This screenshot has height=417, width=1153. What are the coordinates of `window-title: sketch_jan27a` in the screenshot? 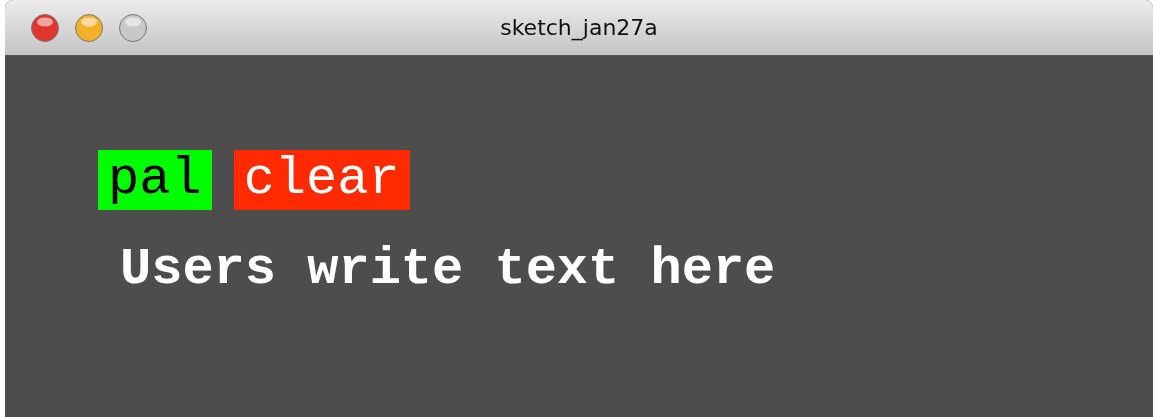 It's located at (579, 27).